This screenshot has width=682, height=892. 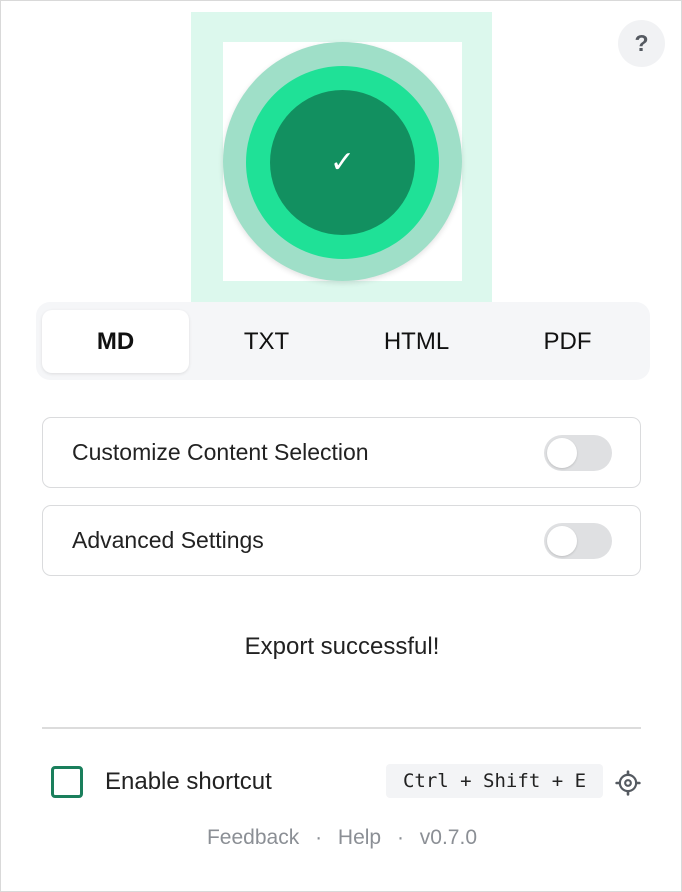 I want to click on tab-html: HTML, so click(x=416, y=341).